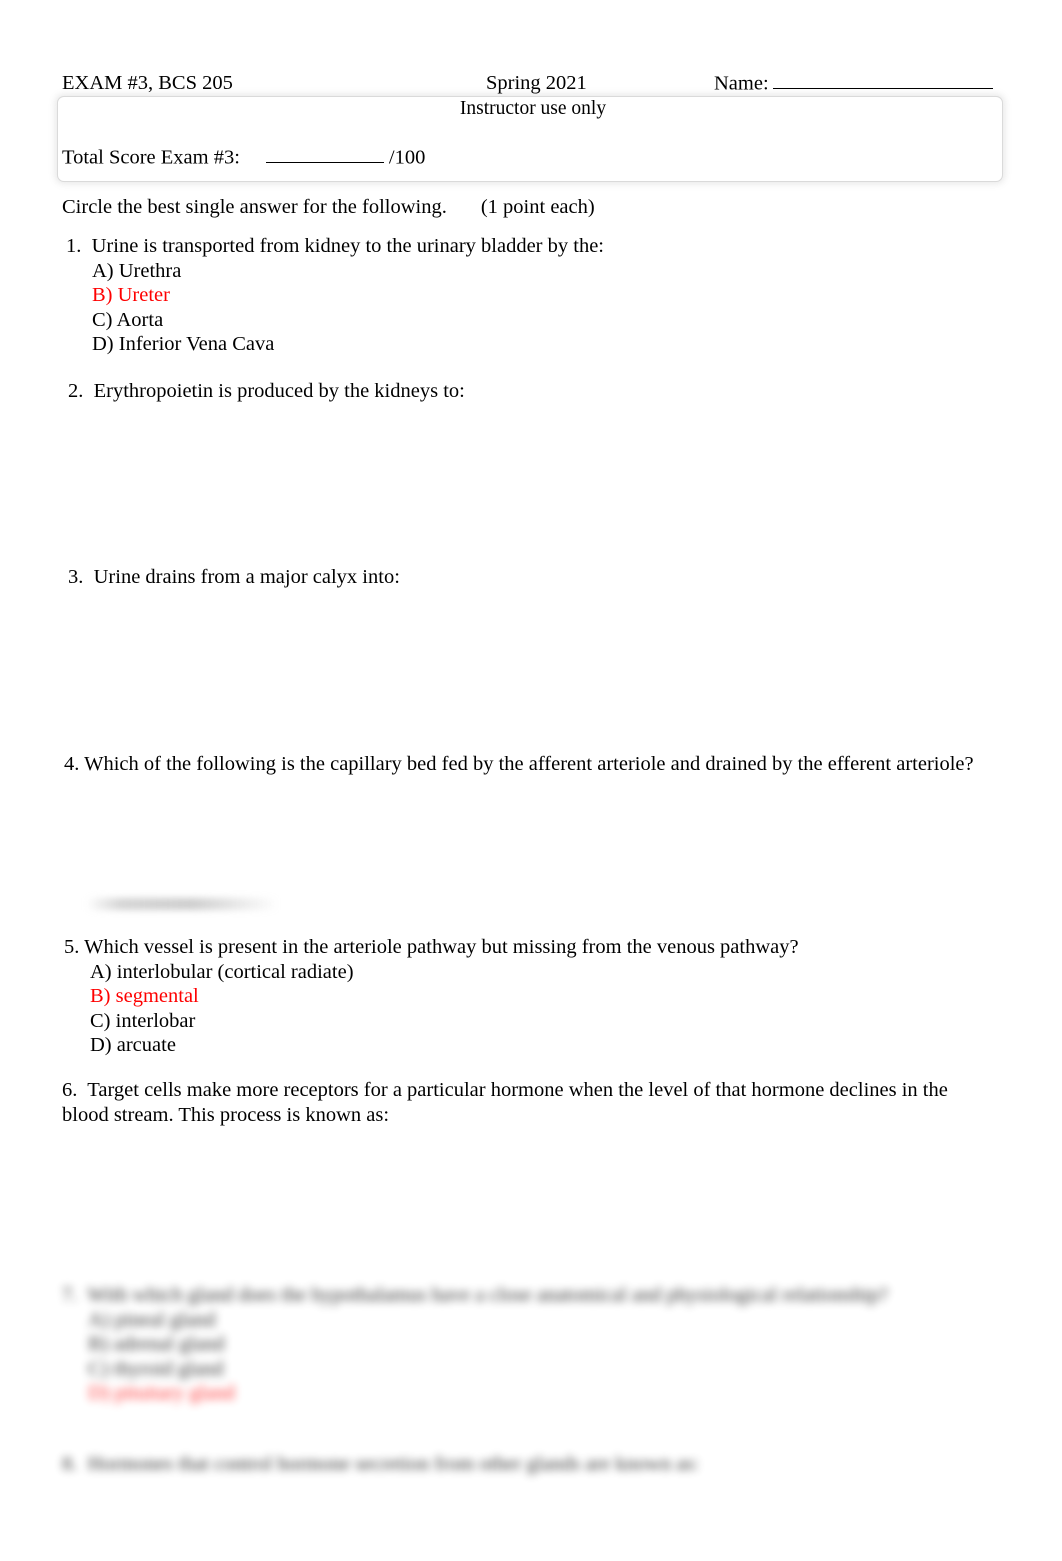 This screenshot has height=1561, width=1062. What do you see at coordinates (407, 157) in the screenshot?
I see `total-score-denominator: /100` at bounding box center [407, 157].